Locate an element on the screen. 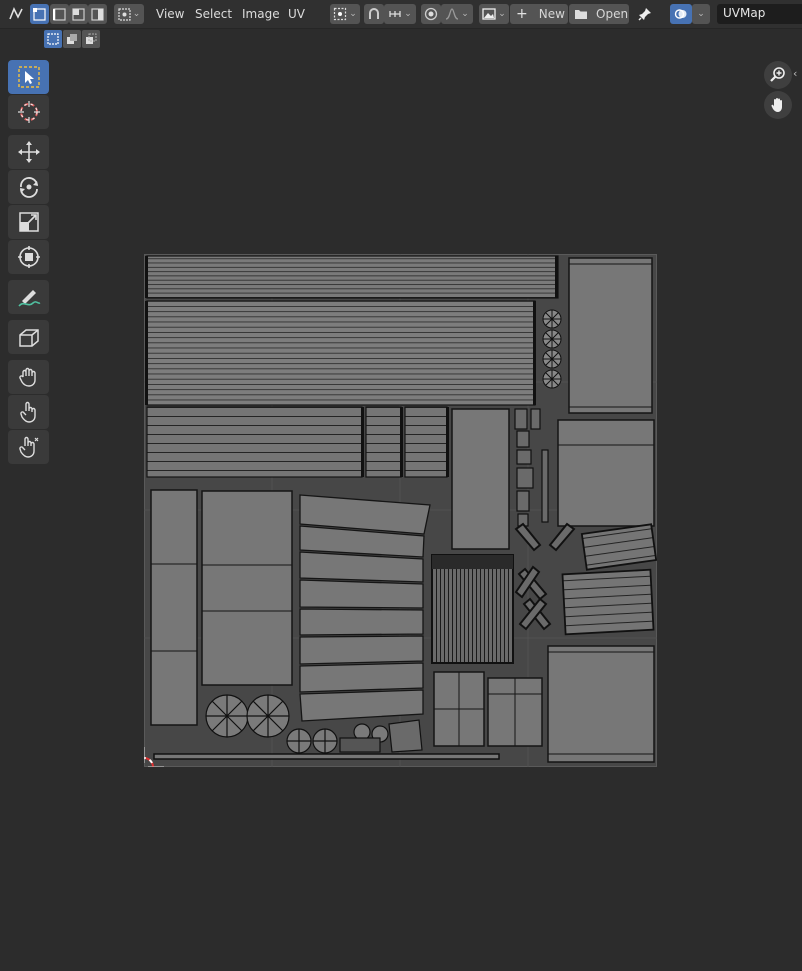 The height and width of the screenshot is (971, 802). relax-icon is located at coordinates (27, 412).